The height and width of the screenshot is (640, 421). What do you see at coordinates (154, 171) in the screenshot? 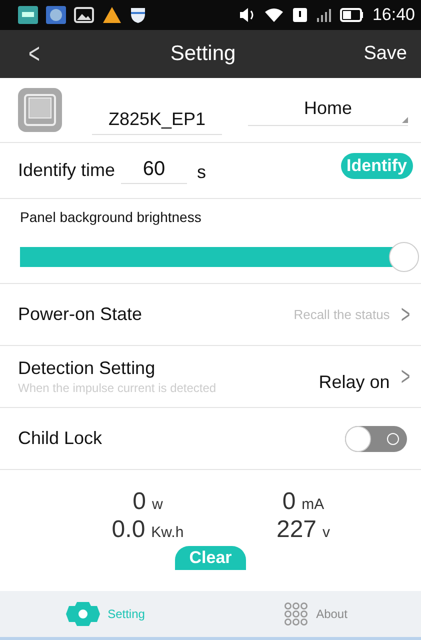
I see `identify-time-field: 60` at bounding box center [154, 171].